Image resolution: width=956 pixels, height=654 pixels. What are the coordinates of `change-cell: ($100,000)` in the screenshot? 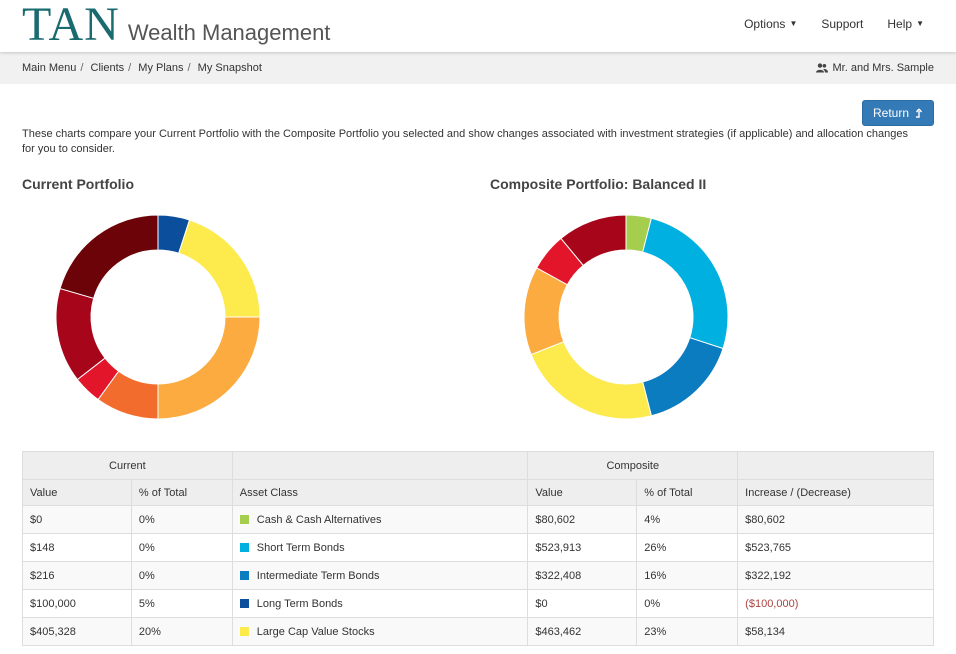 It's located at (835, 603).